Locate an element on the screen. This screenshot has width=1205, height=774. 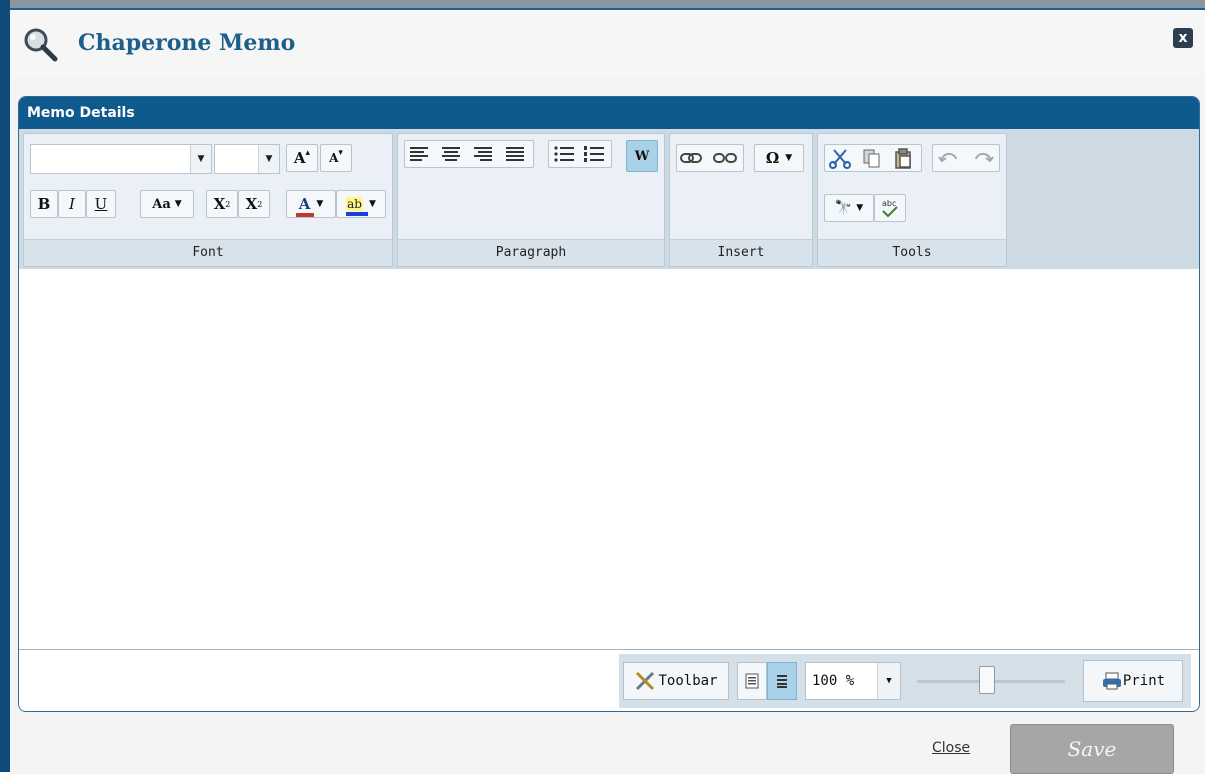
design-view-button is located at coordinates (752, 681).